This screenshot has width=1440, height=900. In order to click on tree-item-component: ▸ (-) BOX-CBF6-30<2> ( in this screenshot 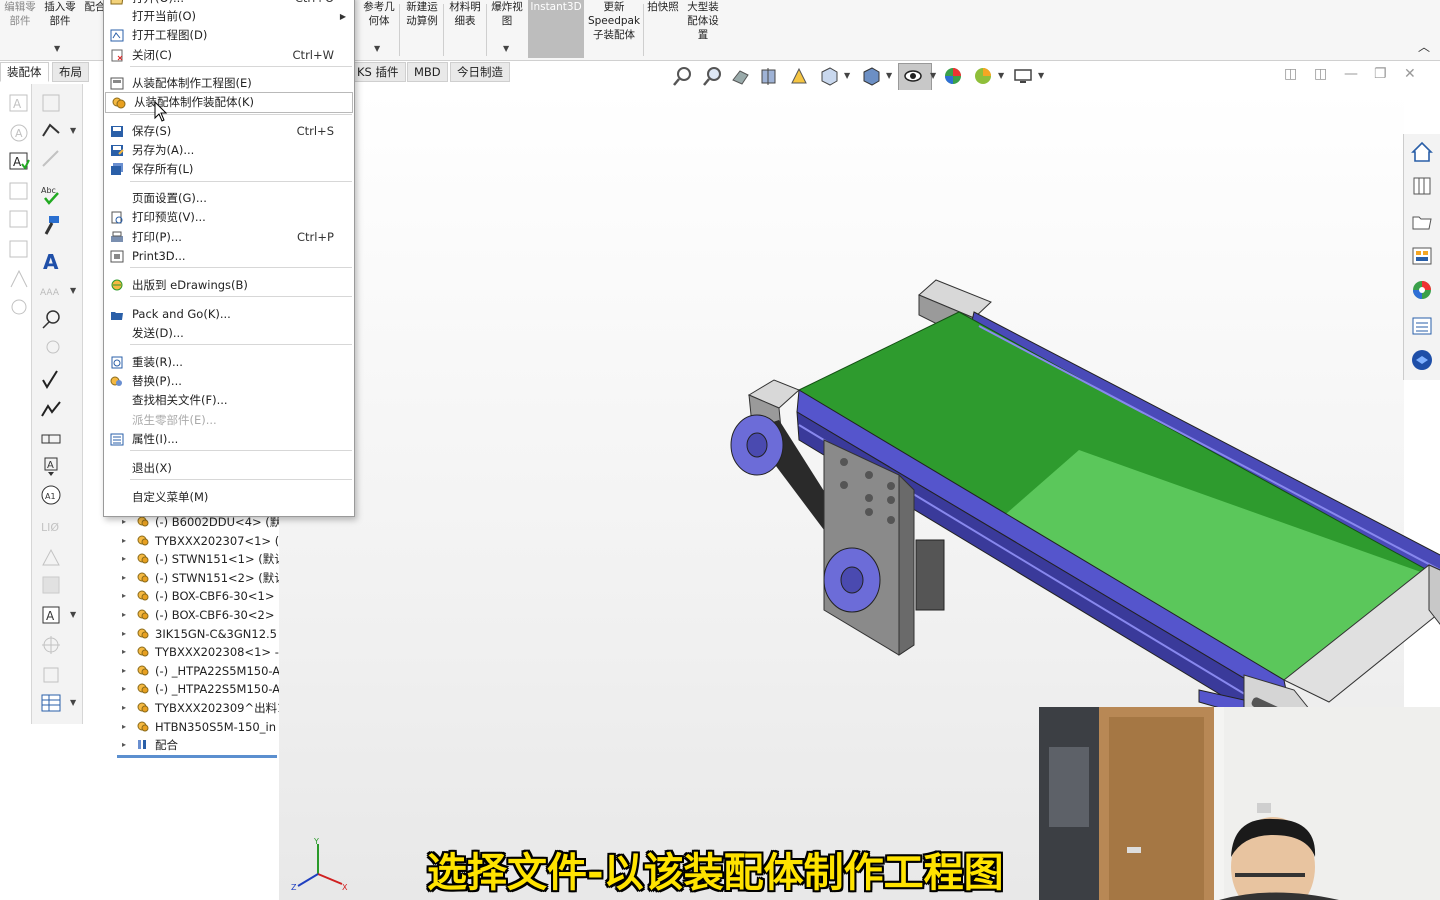, I will do `click(198, 615)`.